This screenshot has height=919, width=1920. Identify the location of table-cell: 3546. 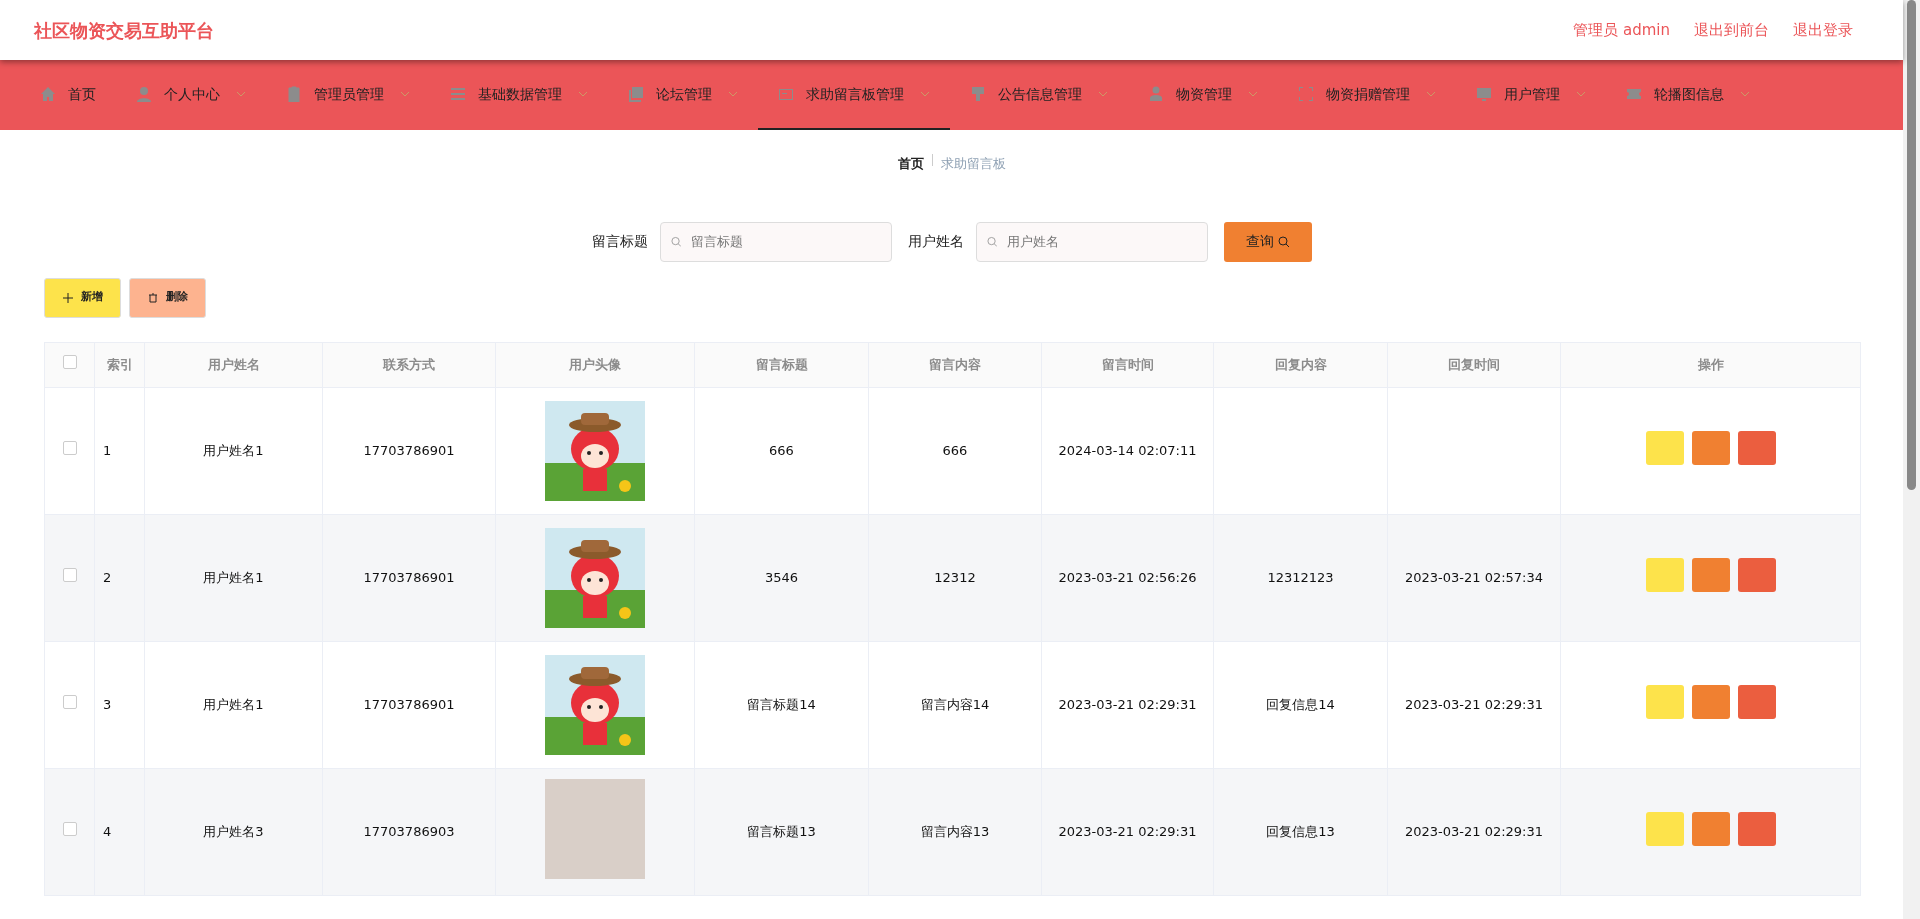
(781, 577).